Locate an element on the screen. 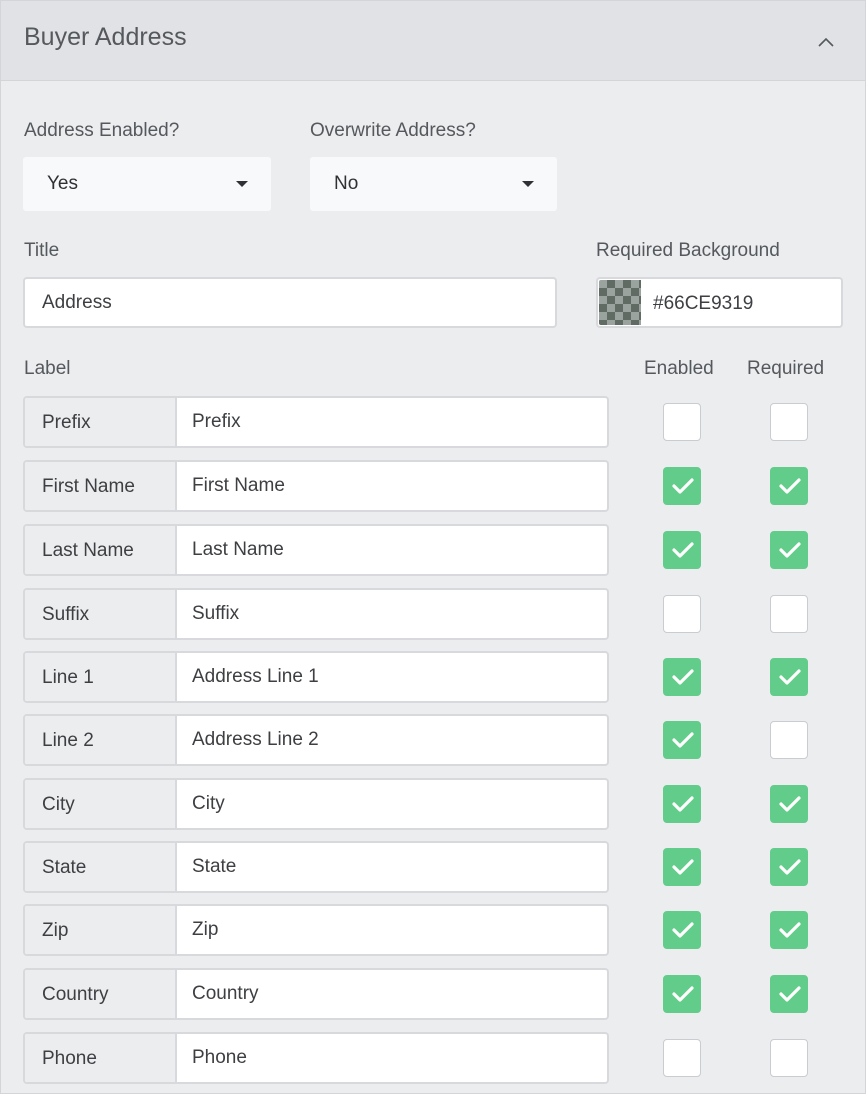 Image resolution: width=866 pixels, height=1094 pixels. enabled-column-header: Enabled is located at coordinates (679, 368).